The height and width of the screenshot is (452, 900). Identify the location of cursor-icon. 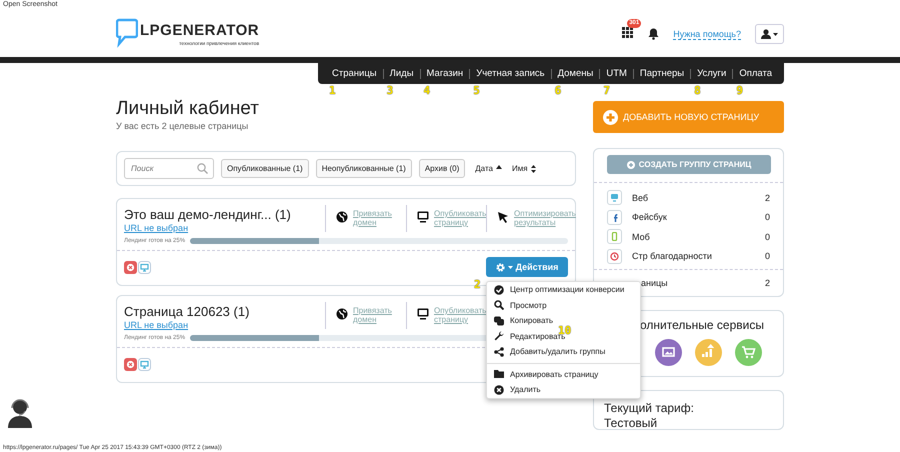
(503, 217).